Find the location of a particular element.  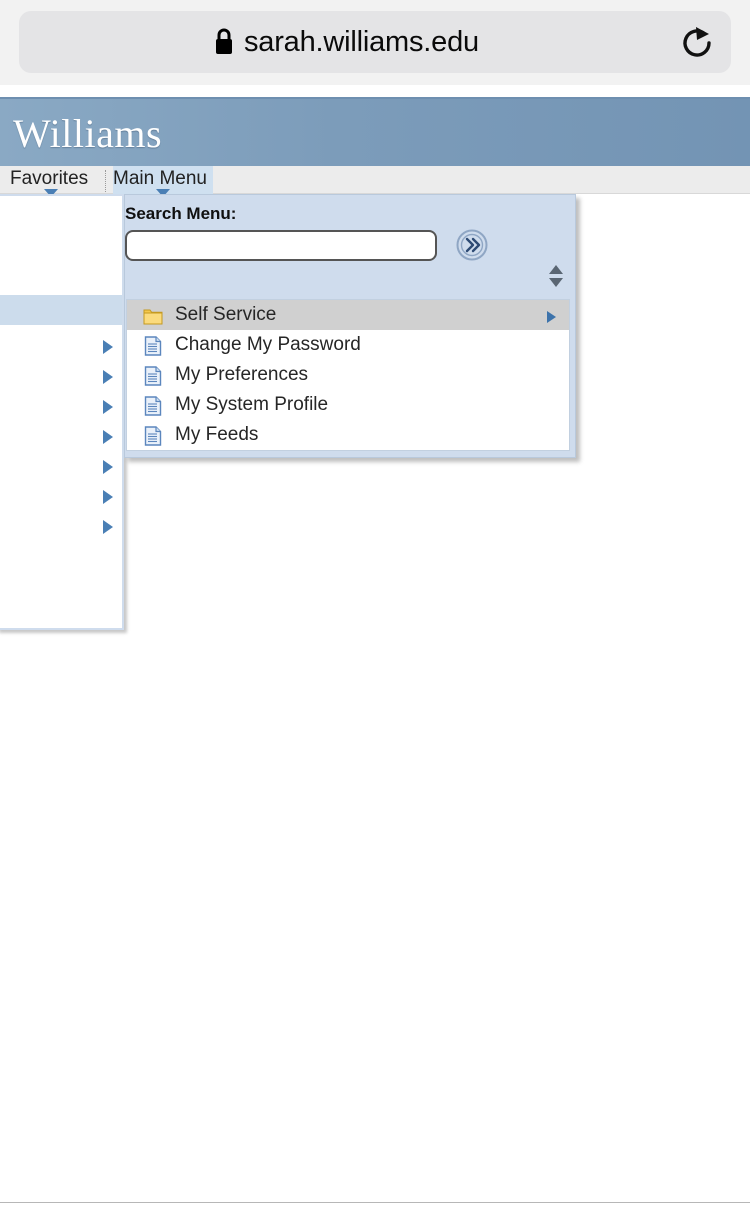

search-menu-input is located at coordinates (281, 245).